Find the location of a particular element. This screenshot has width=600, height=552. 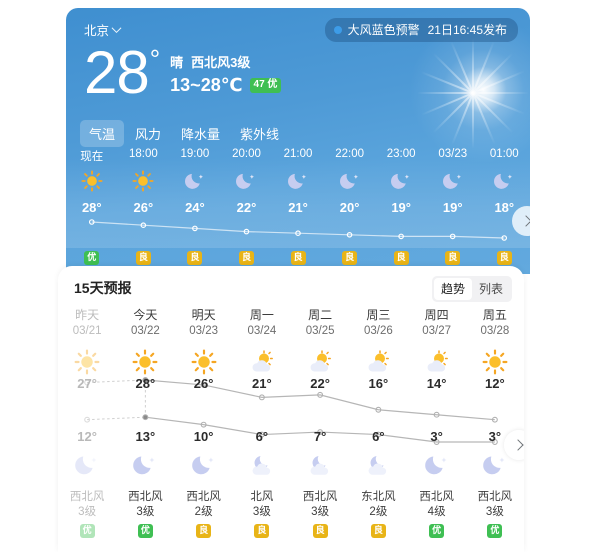

chevron-right-icon is located at coordinates (517, 445).